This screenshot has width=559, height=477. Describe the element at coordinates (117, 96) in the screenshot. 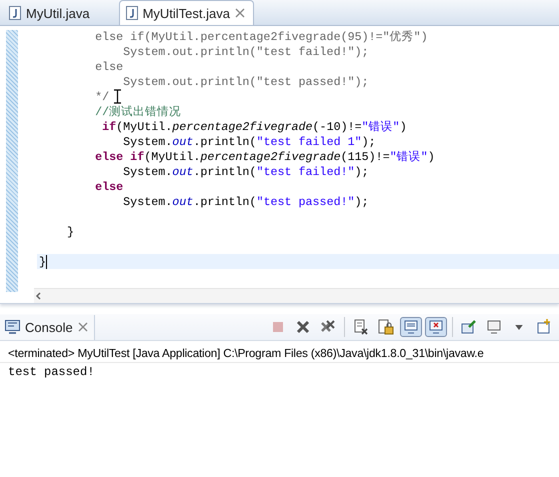

I see `text-cursor-icon` at that location.